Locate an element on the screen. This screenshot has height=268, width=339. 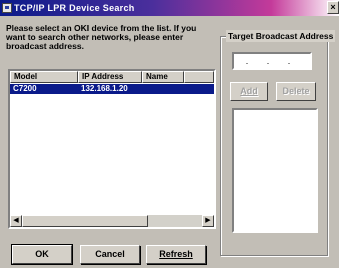
printer-app-icon is located at coordinates (7, 8).